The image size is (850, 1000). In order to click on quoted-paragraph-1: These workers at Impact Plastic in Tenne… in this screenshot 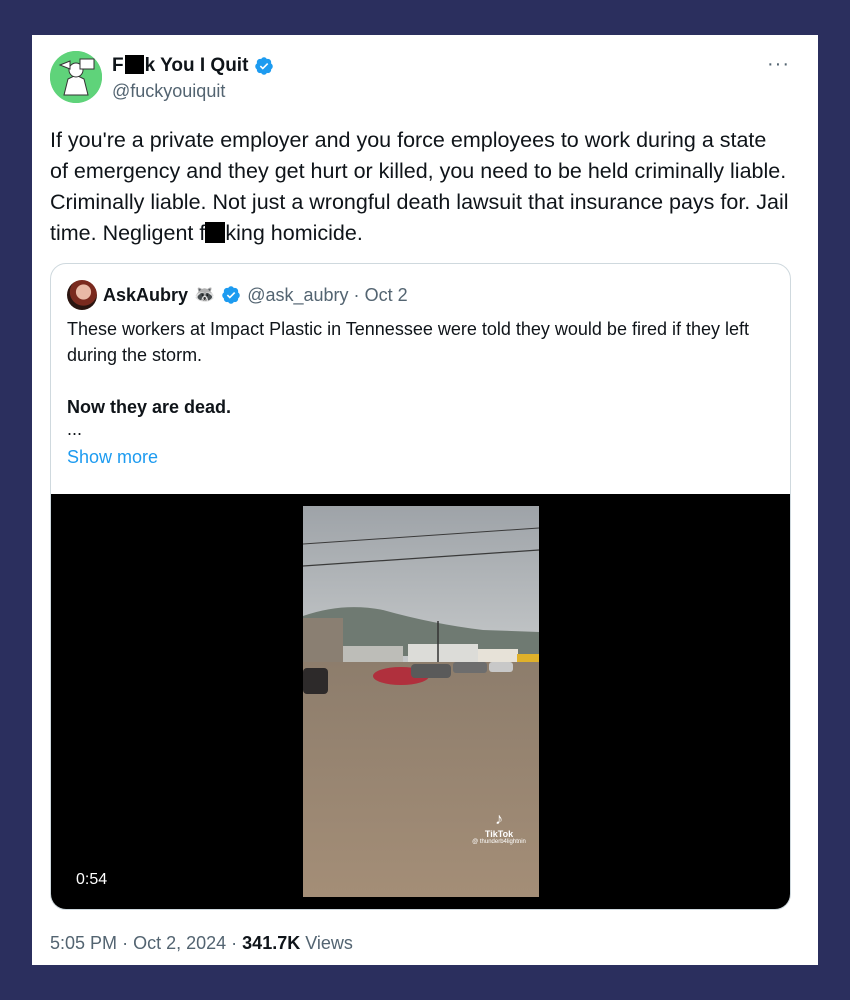, I will do `click(408, 342)`.